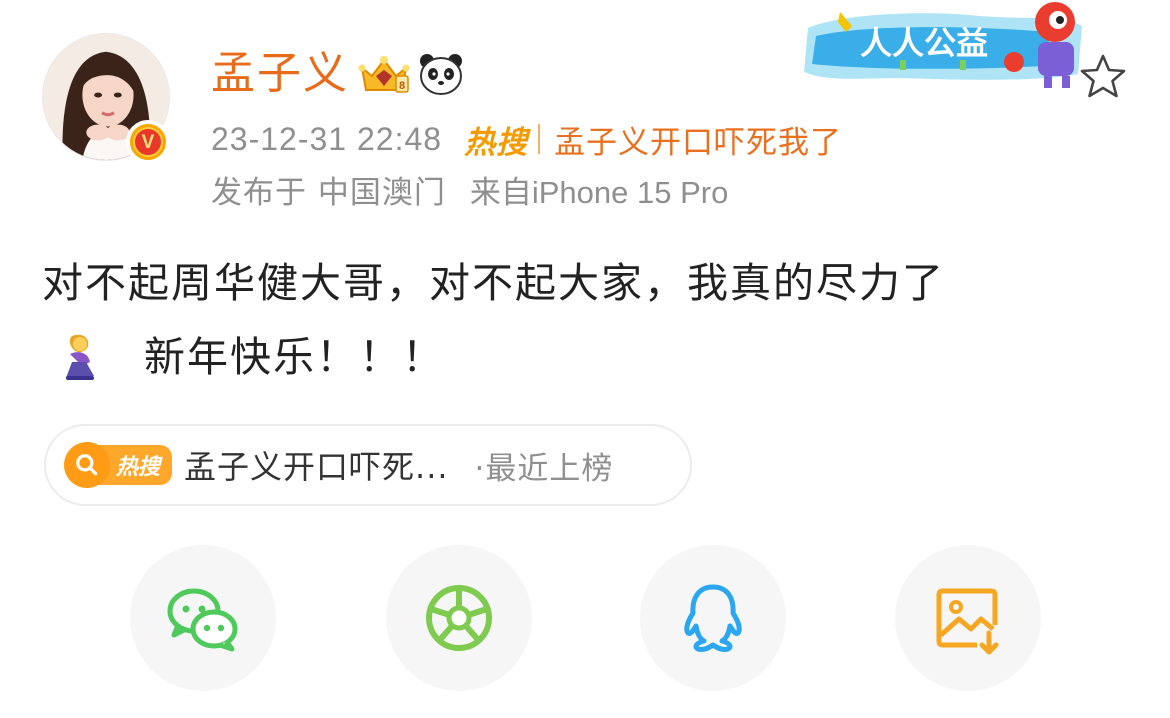 The image size is (1170, 718). I want to click on verified-badge: V, so click(148, 142).